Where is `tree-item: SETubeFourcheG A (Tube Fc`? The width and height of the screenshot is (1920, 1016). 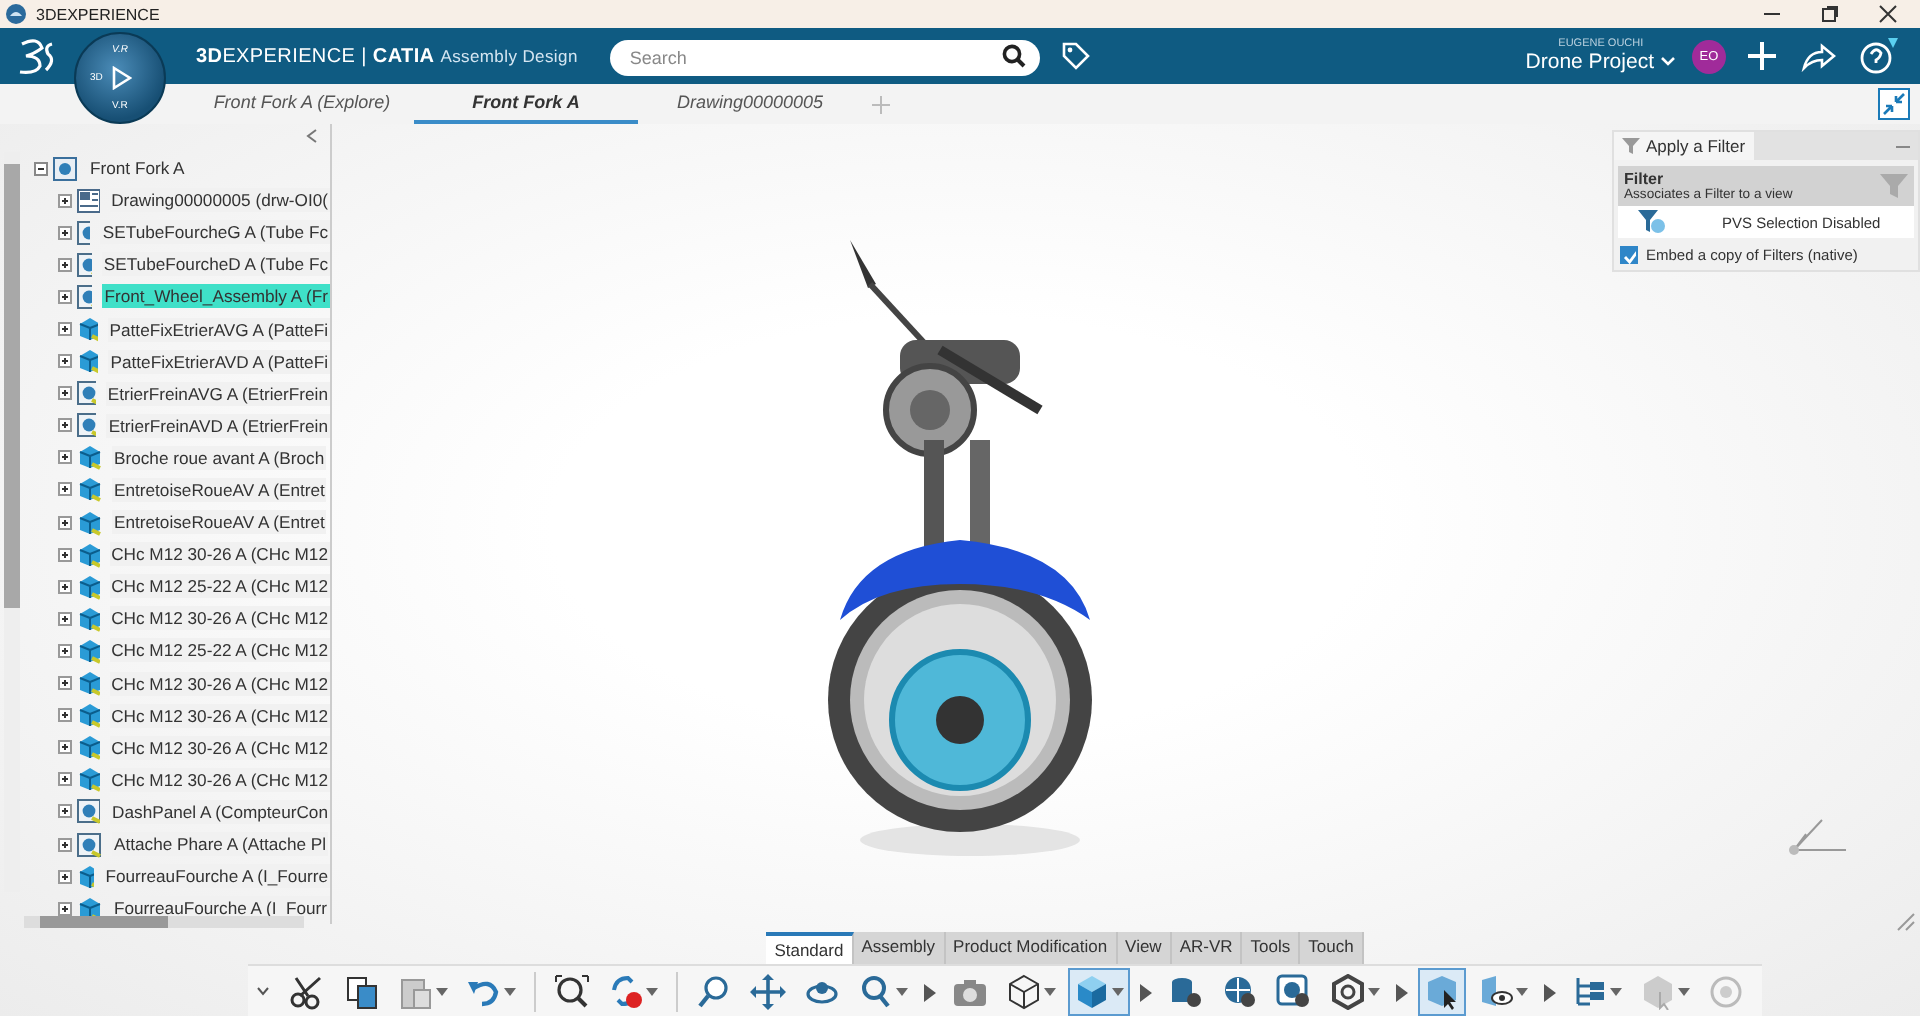
tree-item: SETubeFourcheG A (Tube Fc is located at coordinates (215, 232).